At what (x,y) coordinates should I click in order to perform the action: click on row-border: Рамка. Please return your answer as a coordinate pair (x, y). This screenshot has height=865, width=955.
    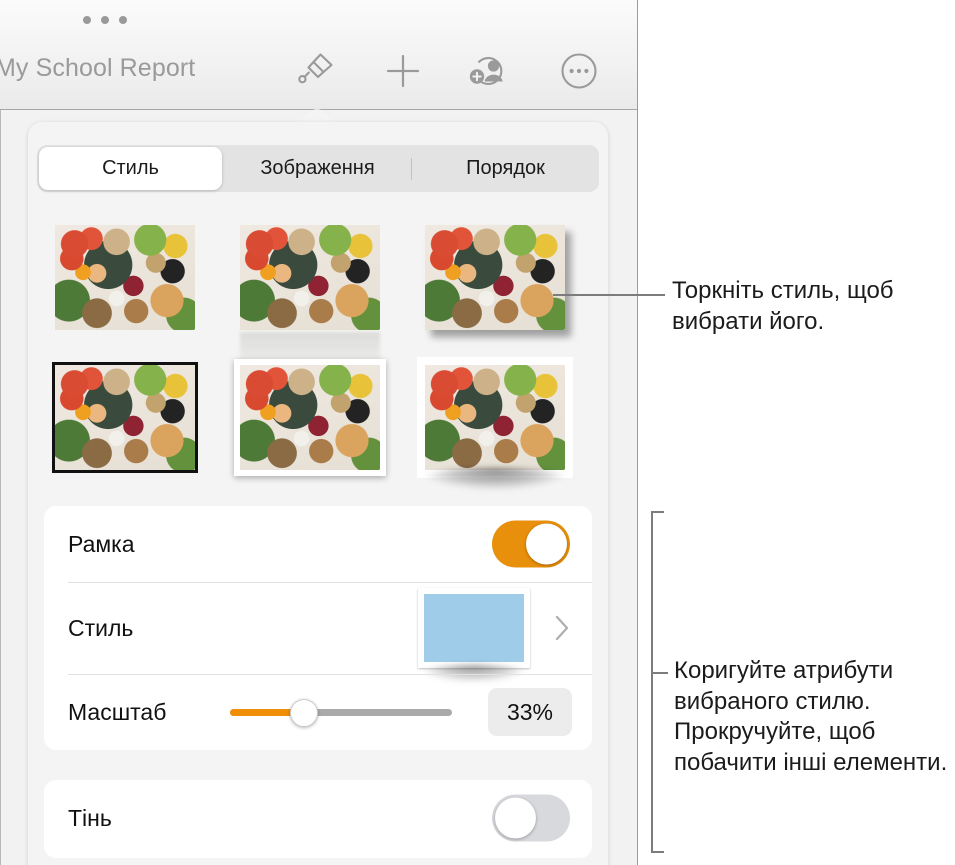
    Looking at the image, I should click on (318, 544).